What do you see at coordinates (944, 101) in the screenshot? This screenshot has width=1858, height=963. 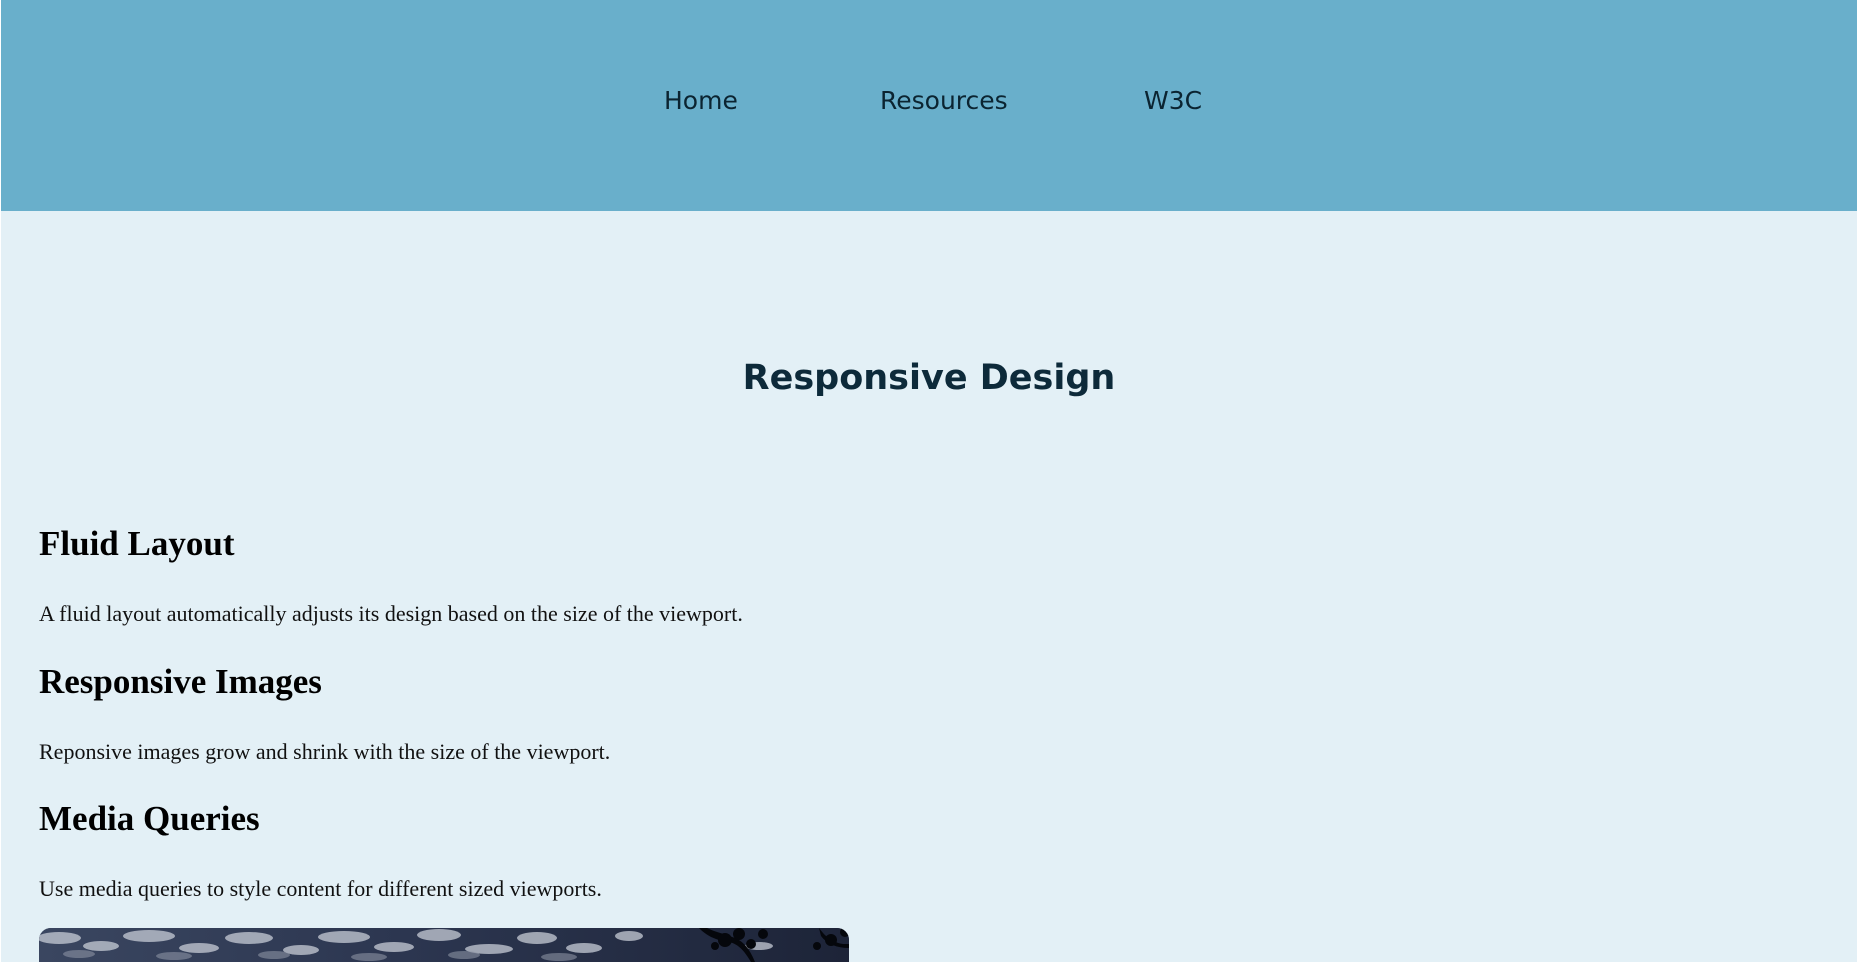 I see `nav-link-resources: Resources` at bounding box center [944, 101].